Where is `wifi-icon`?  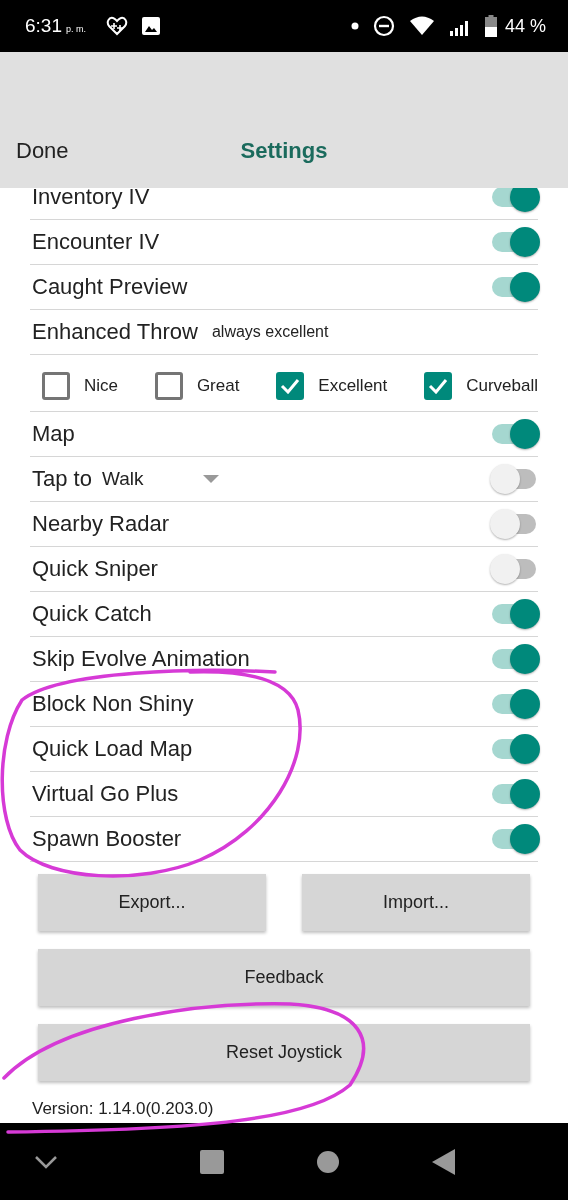
wifi-icon is located at coordinates (421, 26).